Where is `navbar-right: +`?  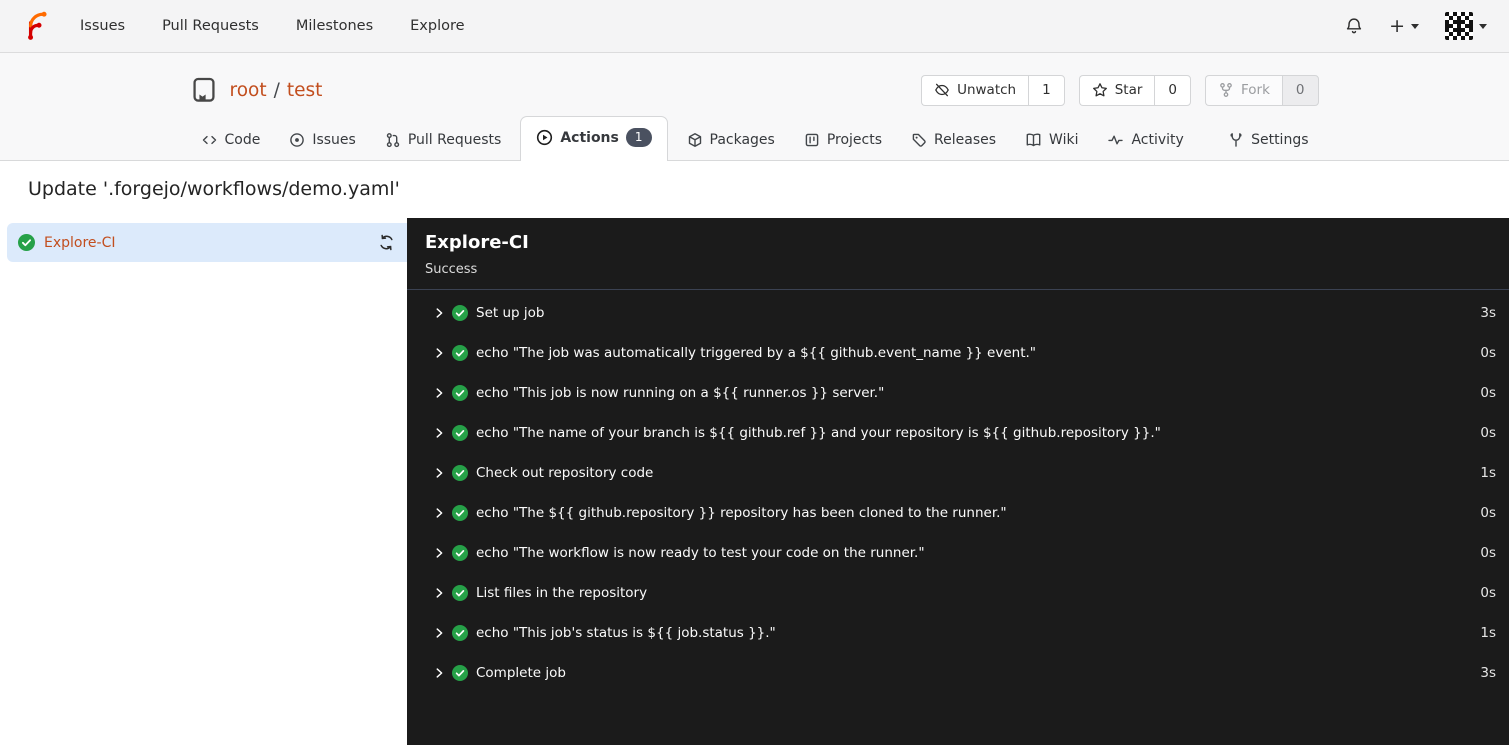
navbar-right: + is located at coordinates (1416, 26).